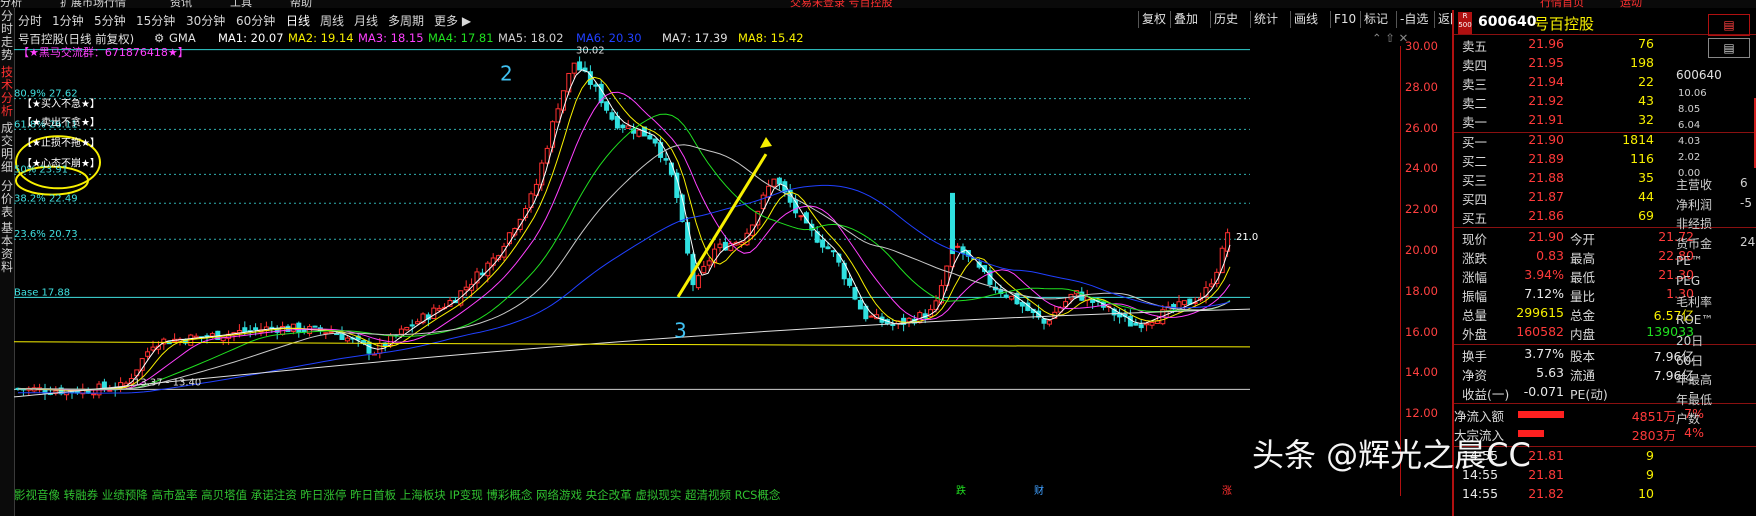 The width and height of the screenshot is (1756, 516). What do you see at coordinates (1699, 75) in the screenshot?
I see `right-stock-code: 600640` at bounding box center [1699, 75].